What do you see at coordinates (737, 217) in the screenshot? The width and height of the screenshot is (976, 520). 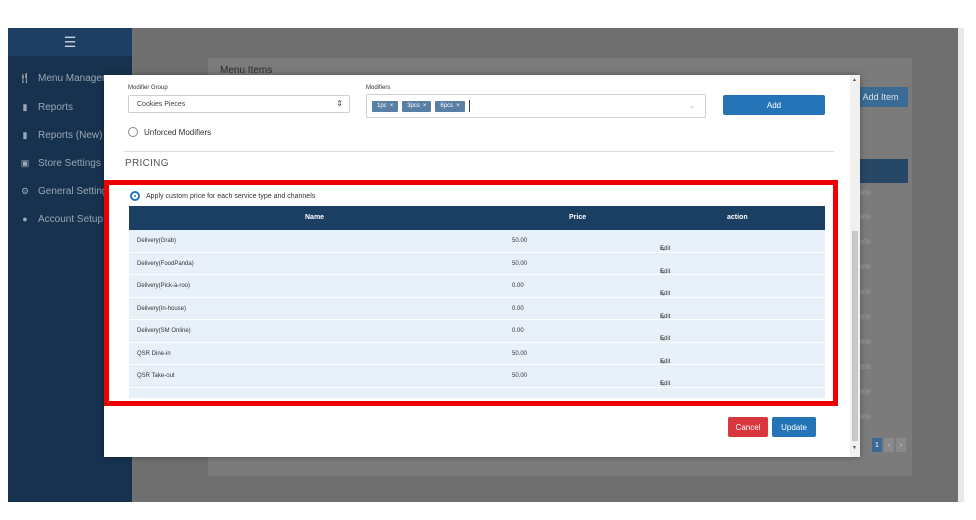 I see `column-header-action: action` at bounding box center [737, 217].